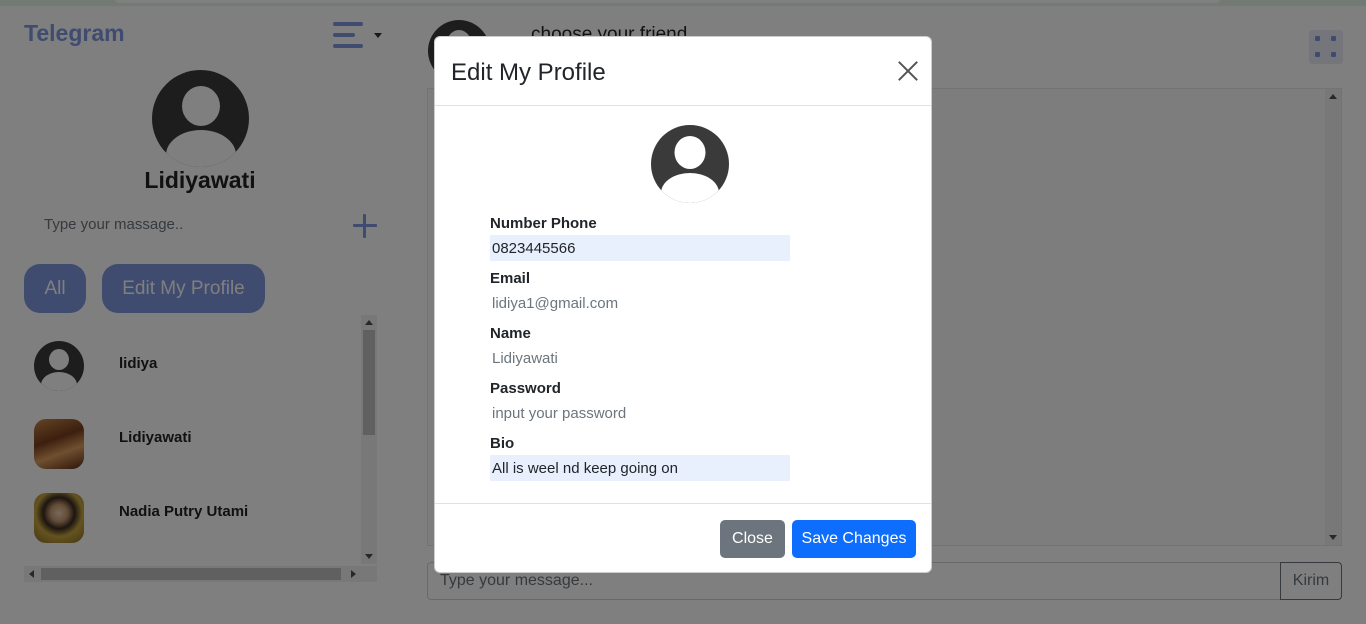 This screenshot has height=624, width=1366. What do you see at coordinates (854, 539) in the screenshot?
I see `save-changes-button: Save Changes` at bounding box center [854, 539].